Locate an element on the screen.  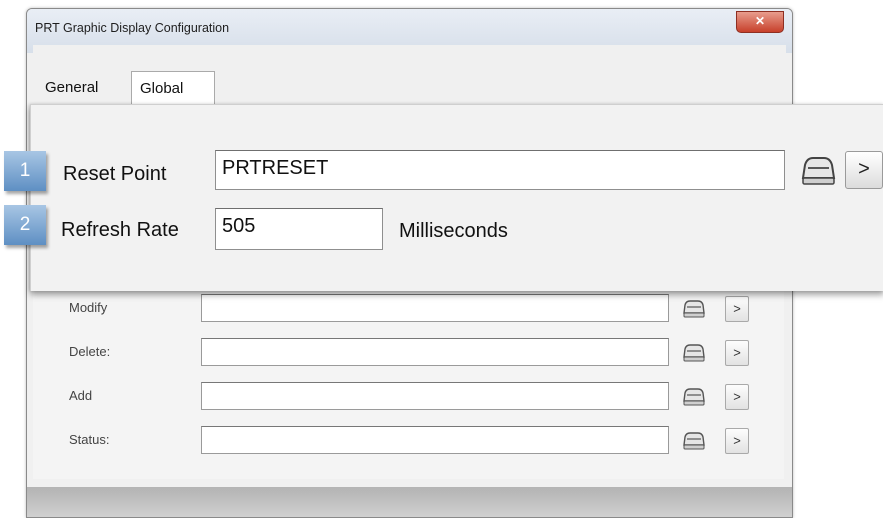
step-badge-1: 1 is located at coordinates (25, 171).